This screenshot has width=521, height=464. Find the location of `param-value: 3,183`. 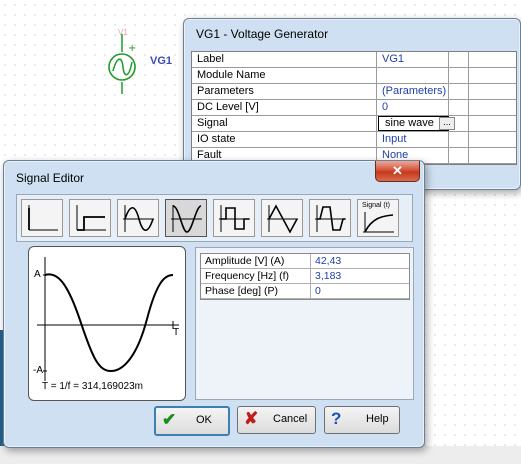

param-value: 3,183 is located at coordinates (328, 276).